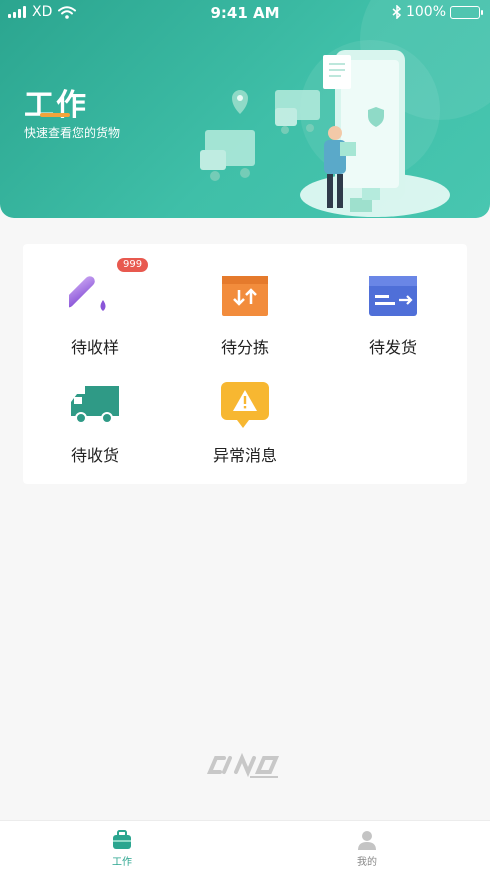 The height and width of the screenshot is (876, 490). What do you see at coordinates (133, 265) in the screenshot?
I see `notification-badge: 999` at bounding box center [133, 265].